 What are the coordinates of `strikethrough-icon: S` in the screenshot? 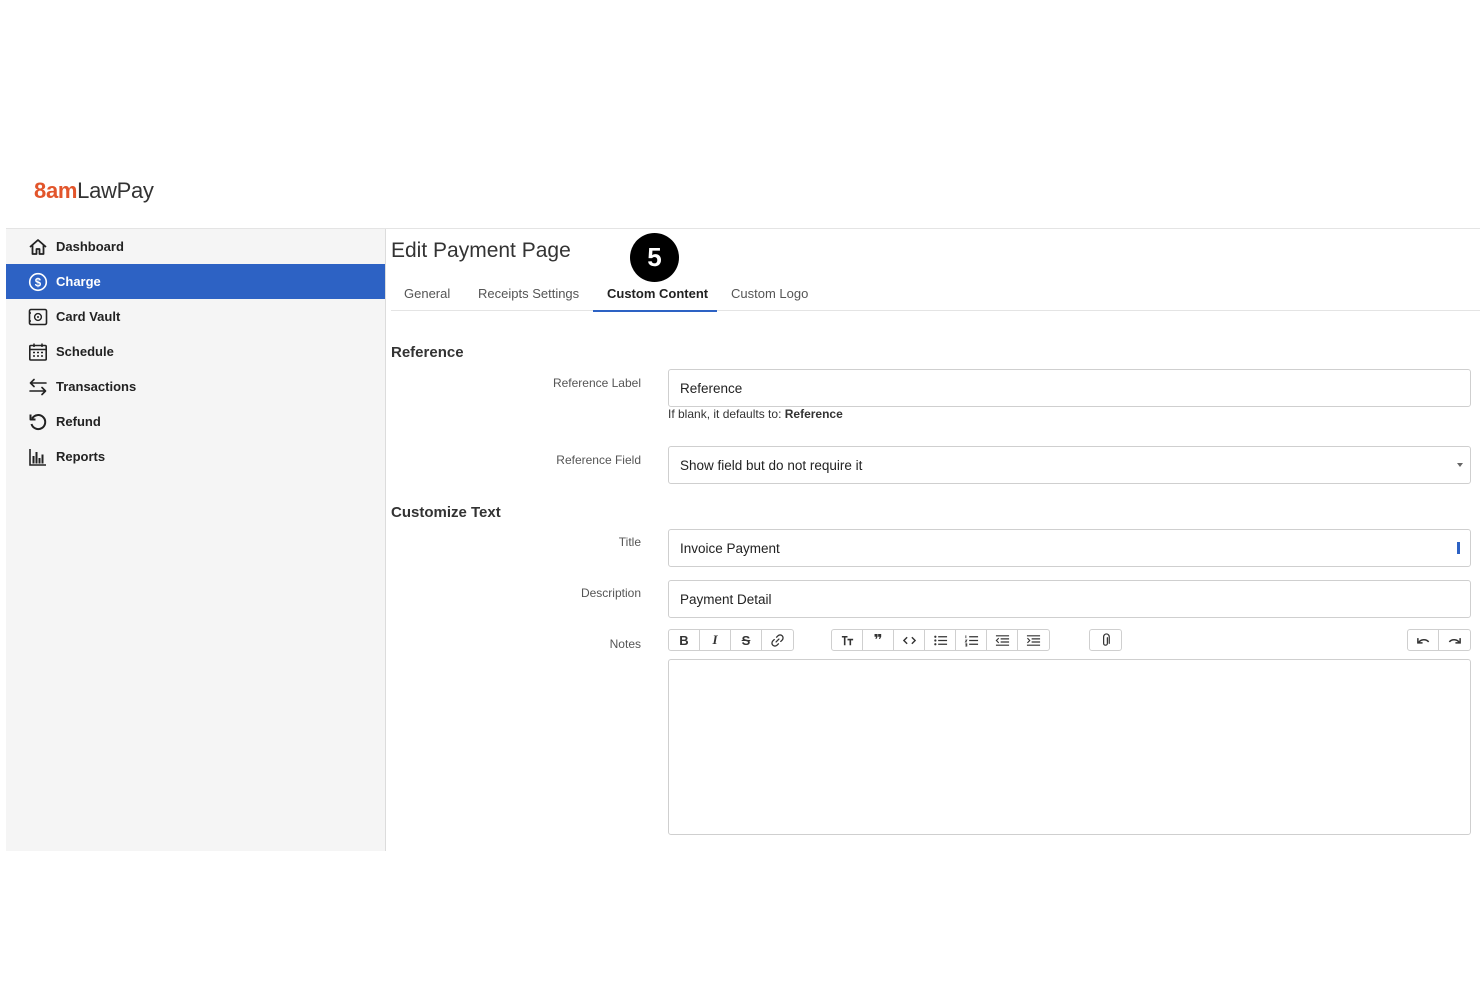 It's located at (746, 640).